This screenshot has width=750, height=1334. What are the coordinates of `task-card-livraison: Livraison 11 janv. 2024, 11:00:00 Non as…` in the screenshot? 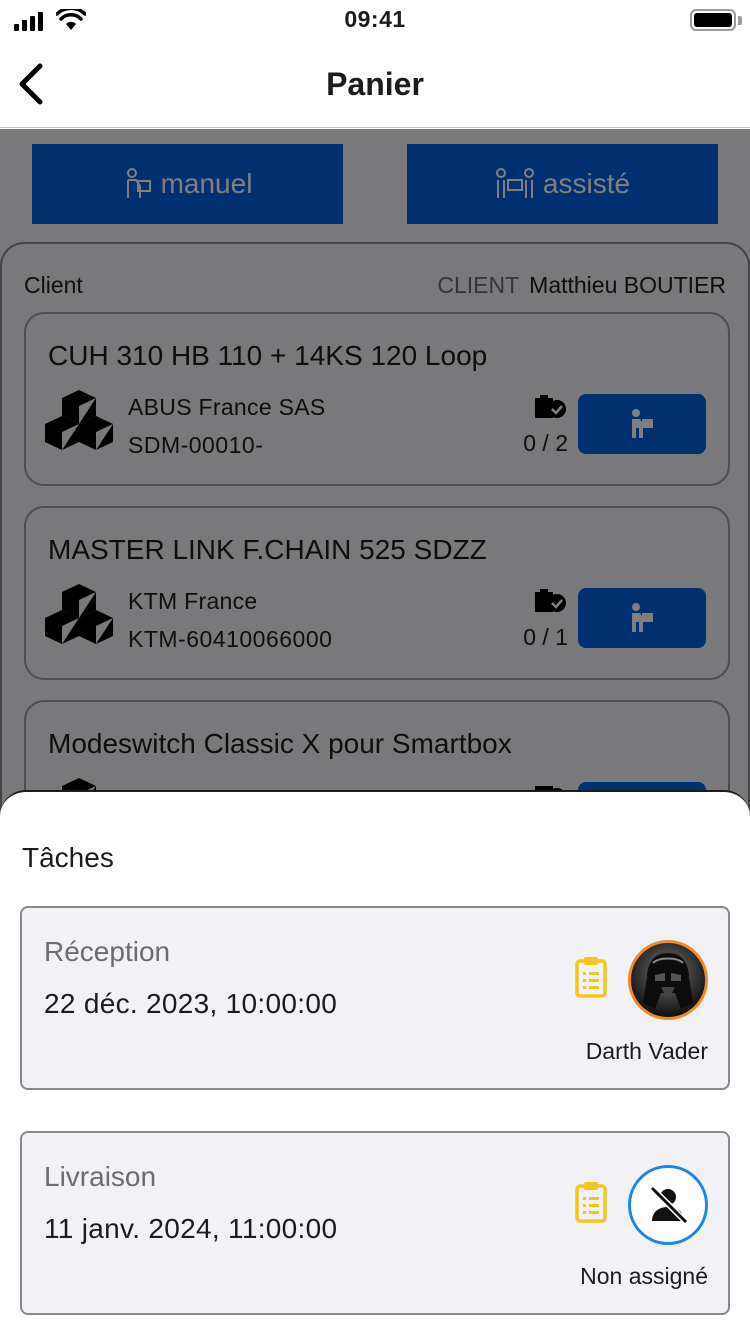 It's located at (375, 1223).